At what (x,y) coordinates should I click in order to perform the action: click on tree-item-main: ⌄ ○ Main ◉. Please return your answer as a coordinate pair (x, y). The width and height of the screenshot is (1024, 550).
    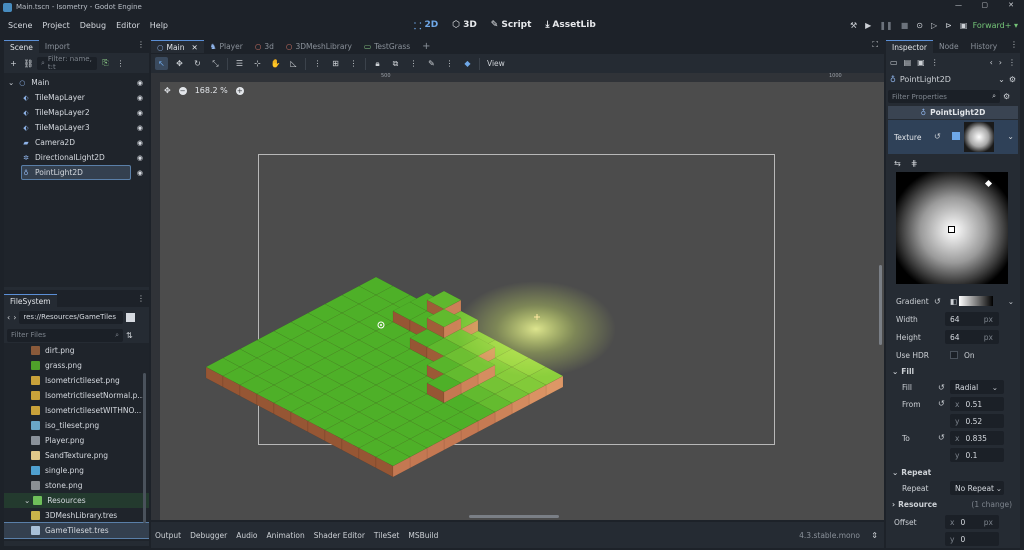
    Looking at the image, I should click on (76, 82).